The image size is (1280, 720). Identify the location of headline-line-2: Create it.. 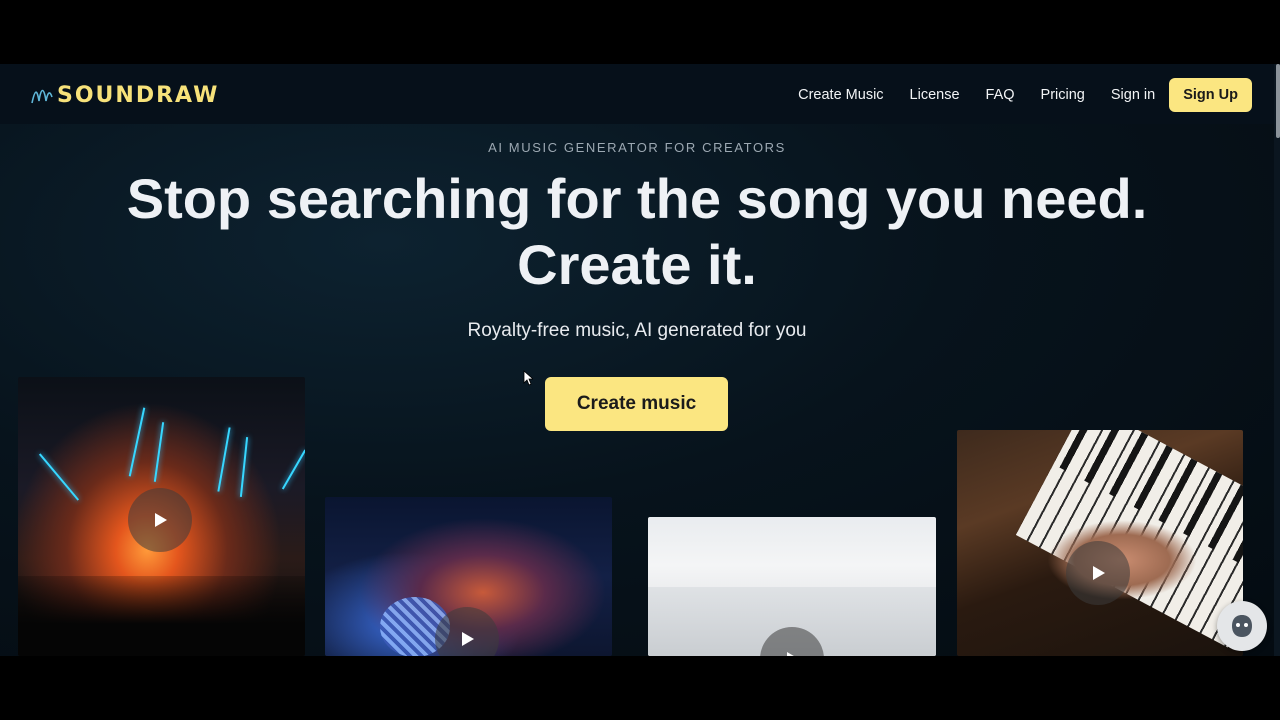
(637, 264).